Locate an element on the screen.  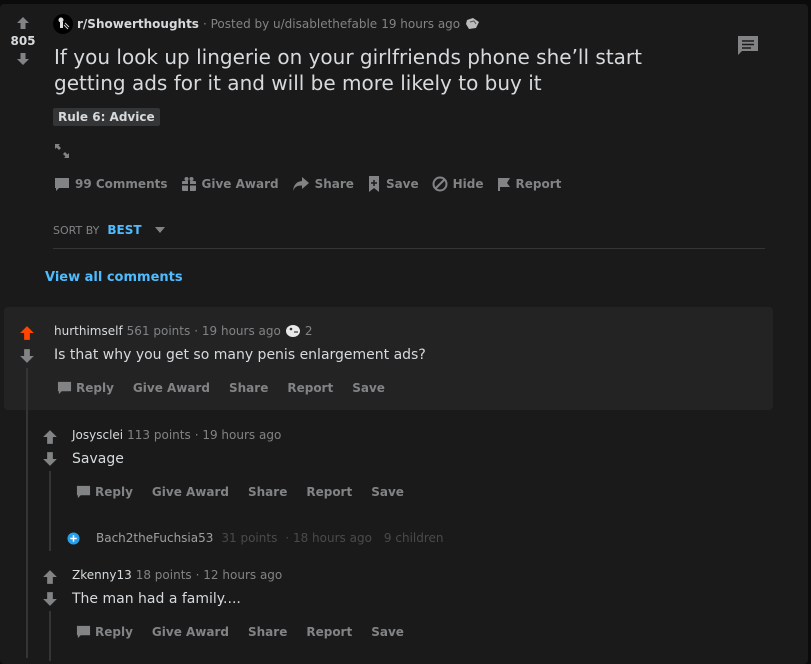
sort-label: SORT BY is located at coordinates (76, 230).